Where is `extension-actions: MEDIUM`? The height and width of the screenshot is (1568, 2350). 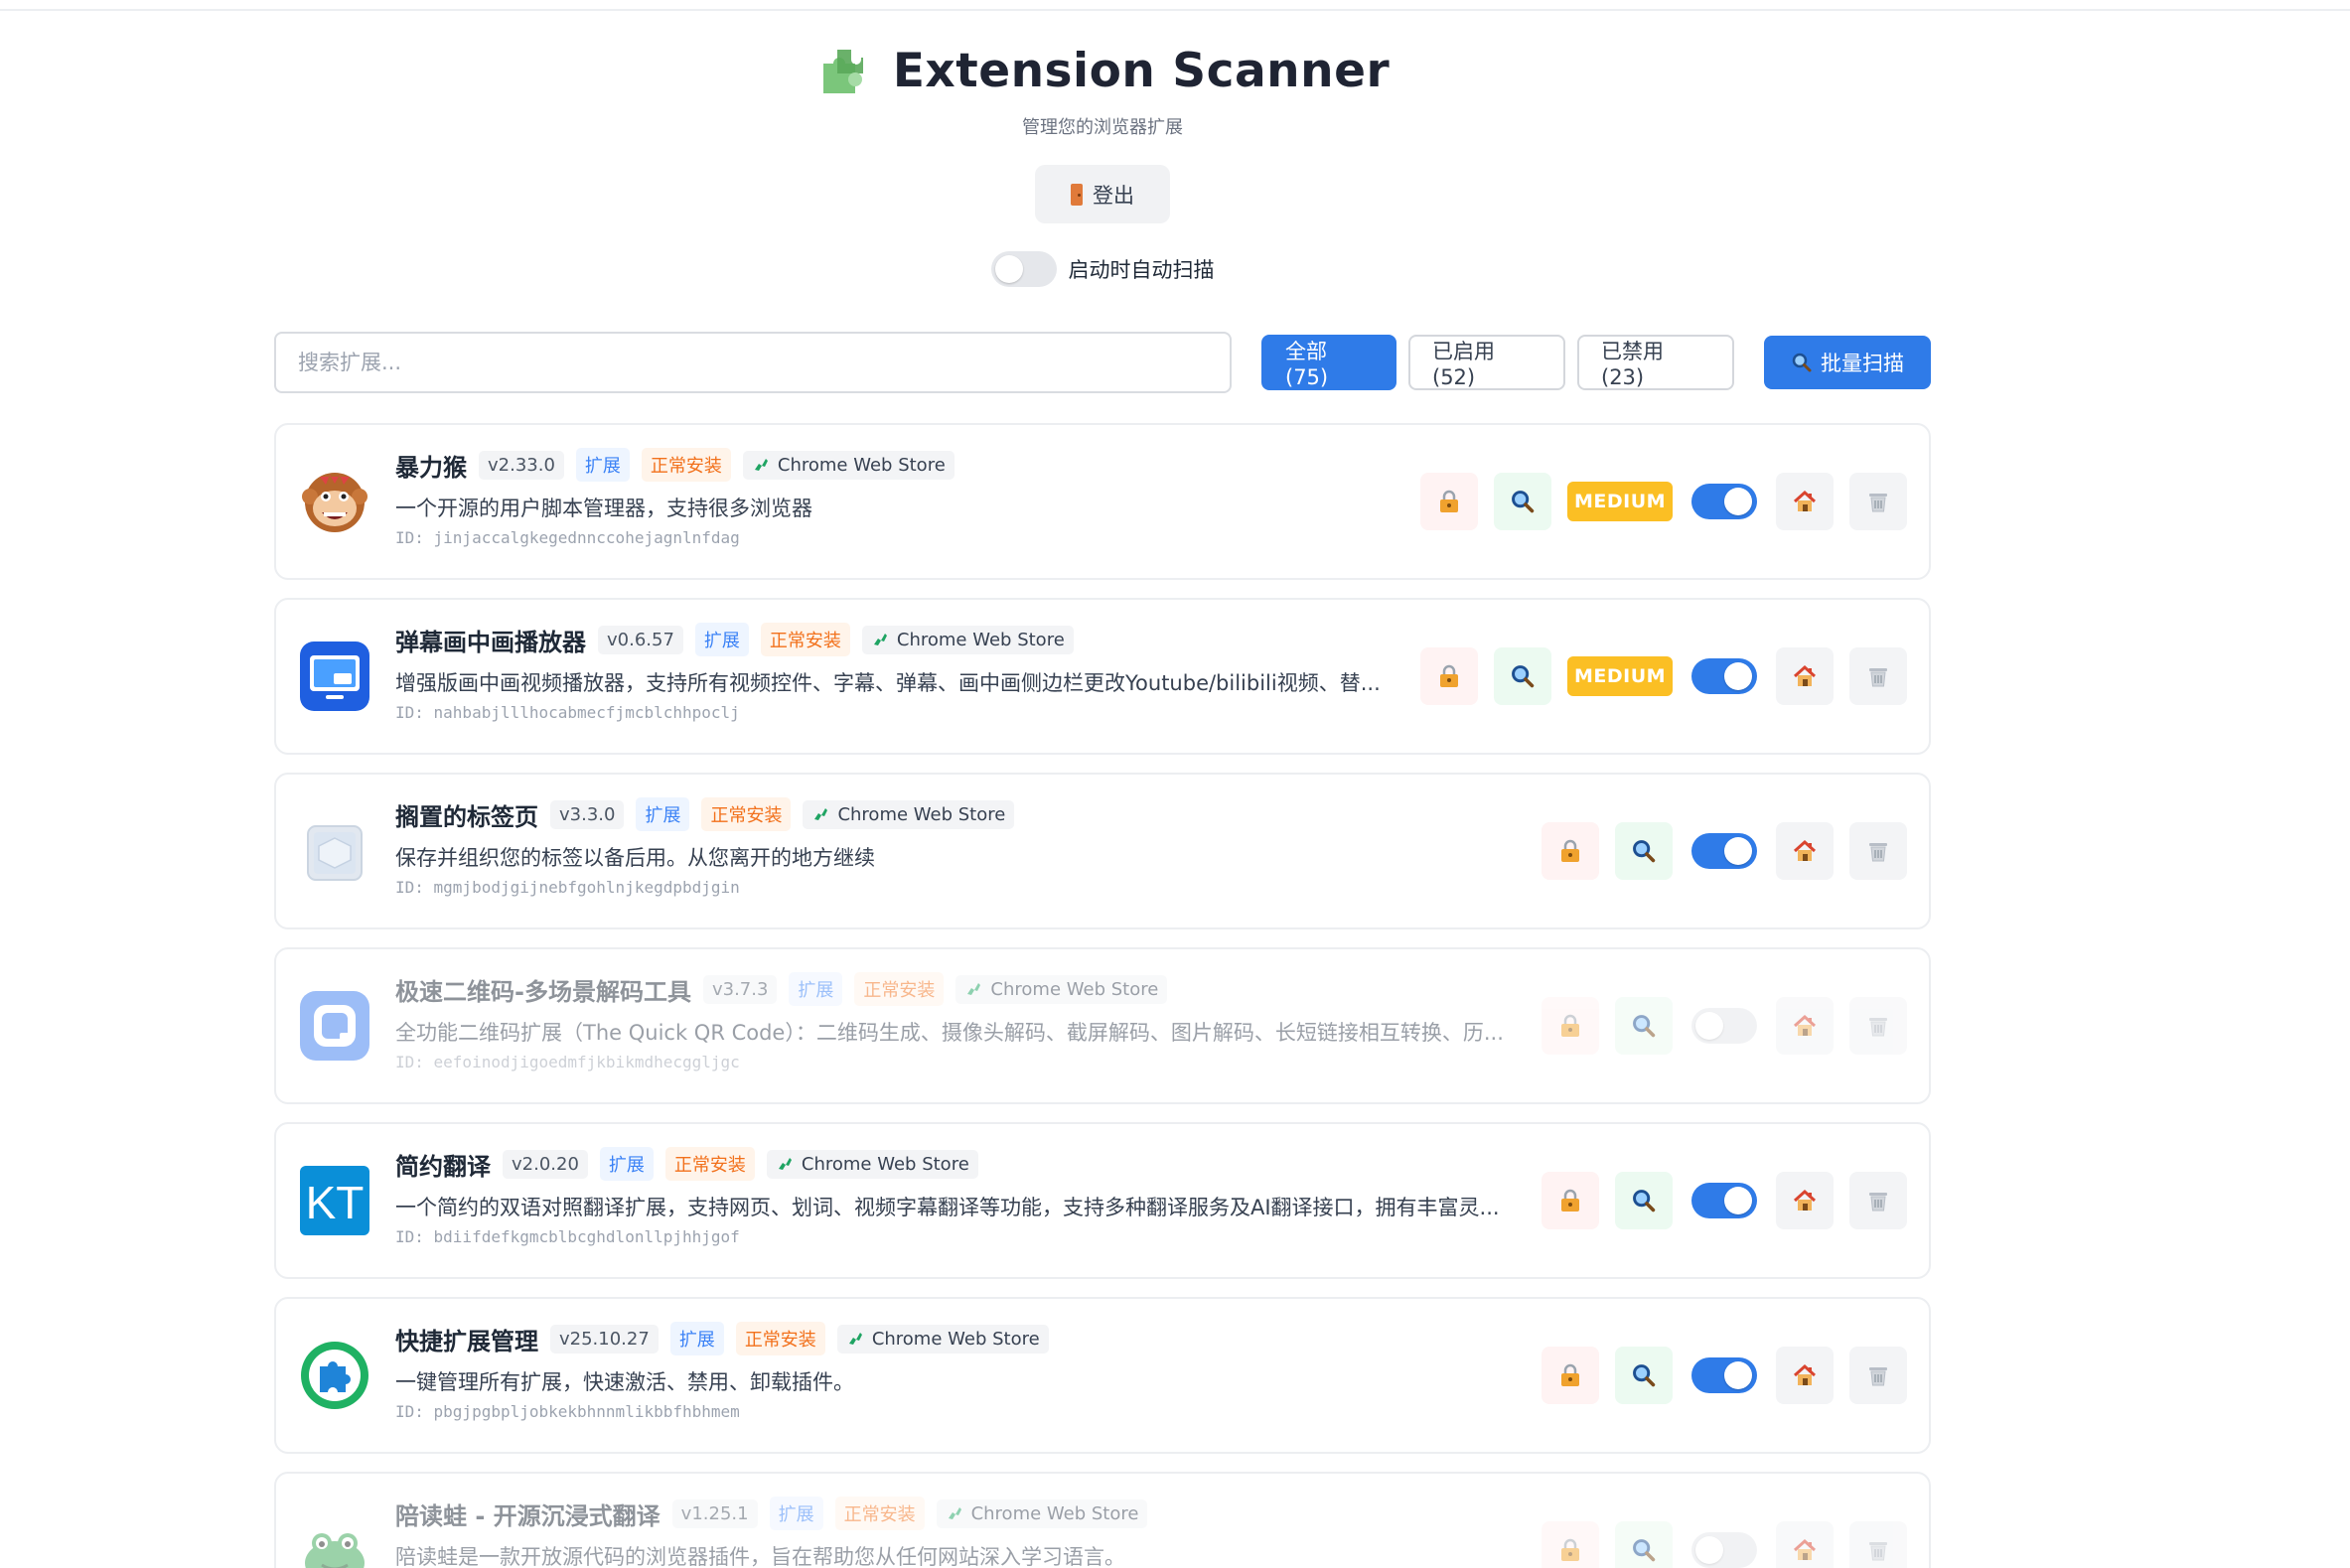 extension-actions: MEDIUM is located at coordinates (1655, 676).